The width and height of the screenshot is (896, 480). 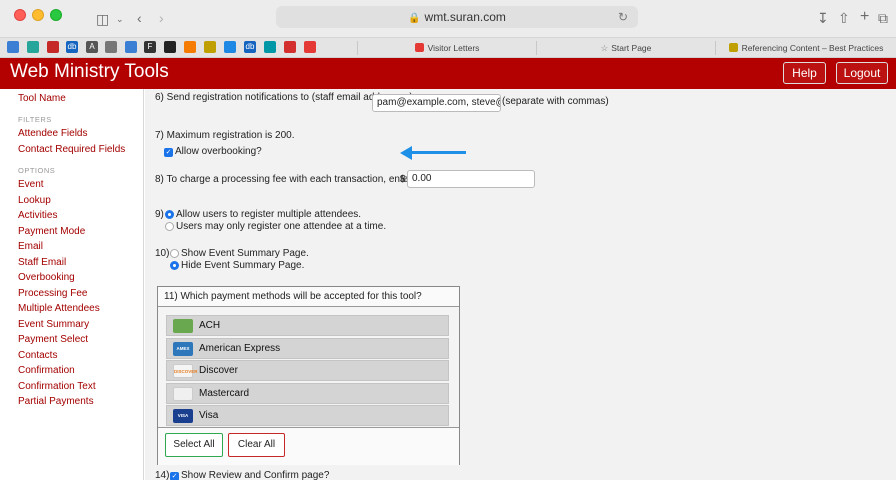 I want to click on hide-summary-label: Hide Event Summary Page., so click(x=243, y=265).